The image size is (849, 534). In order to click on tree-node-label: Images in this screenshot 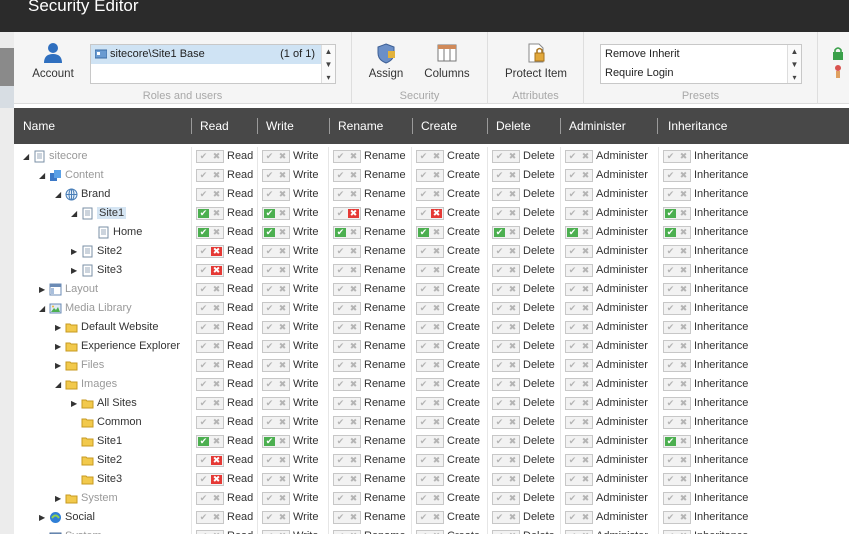, I will do `click(99, 384)`.